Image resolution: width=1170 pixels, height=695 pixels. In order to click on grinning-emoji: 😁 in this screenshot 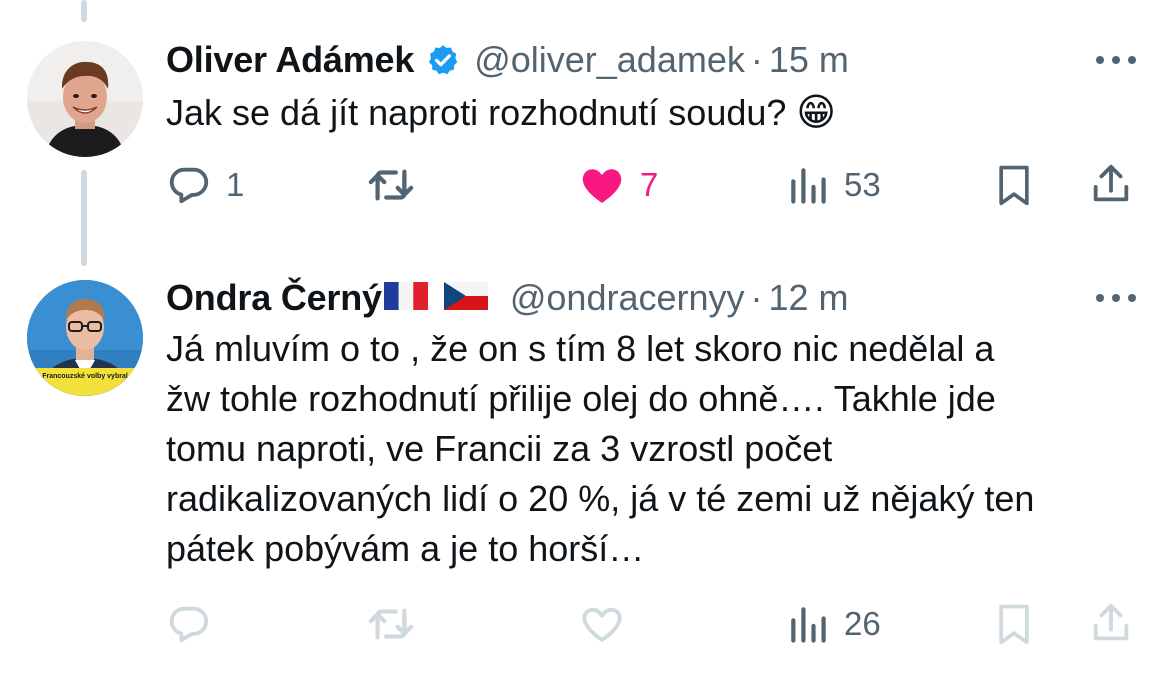, I will do `click(816, 113)`.